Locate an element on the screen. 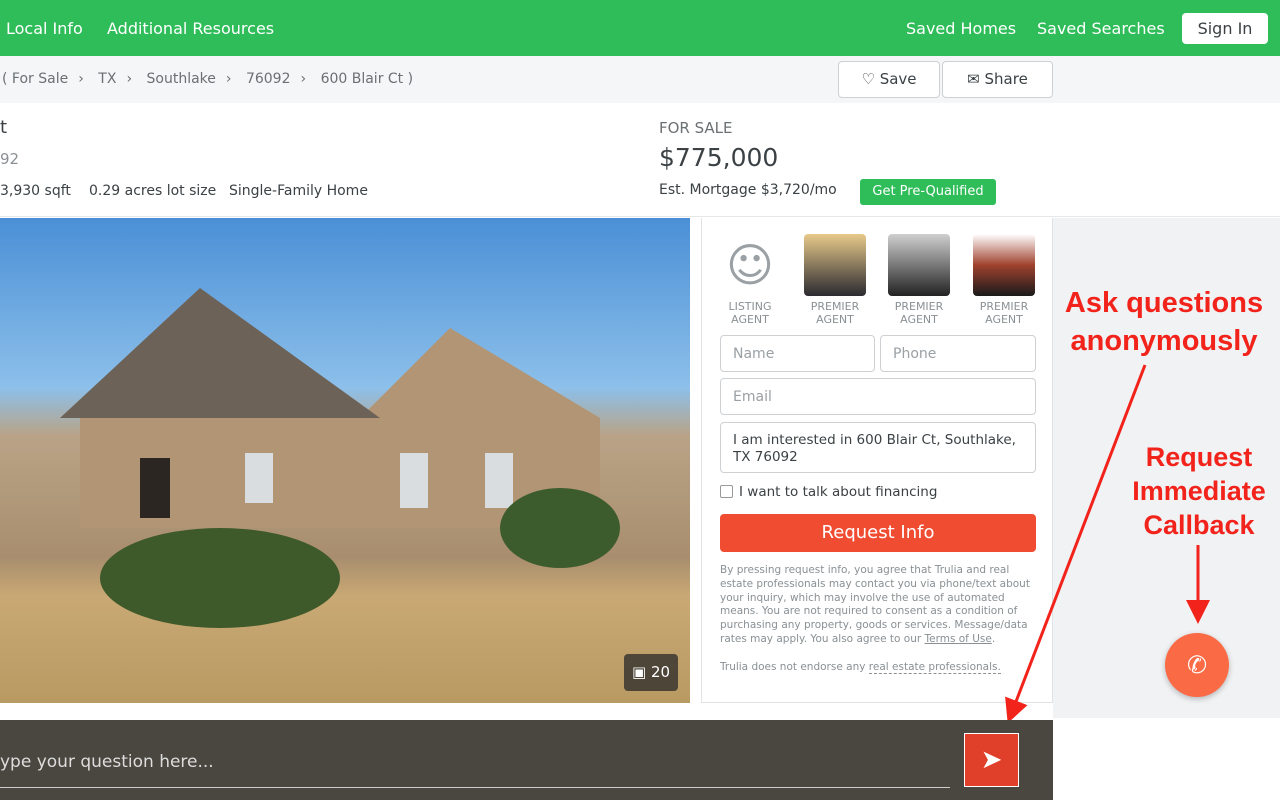 The height and width of the screenshot is (800, 1280). send-button: ➤ is located at coordinates (991, 760).